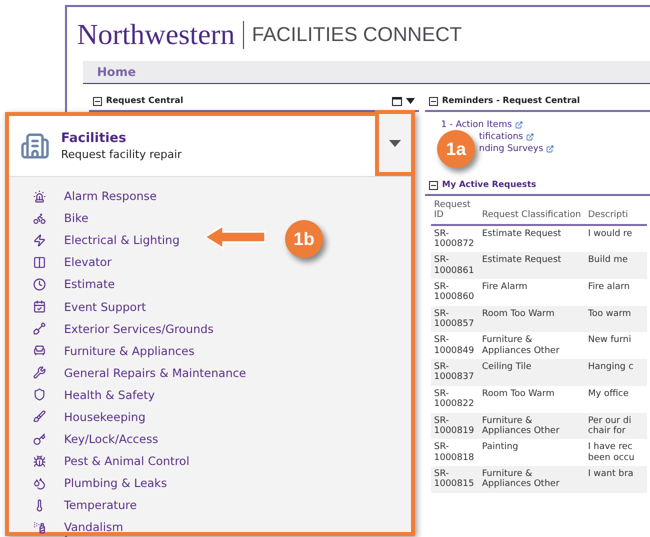  Describe the element at coordinates (111, 439) in the screenshot. I see `category-item: Key/Lock/Access` at that location.